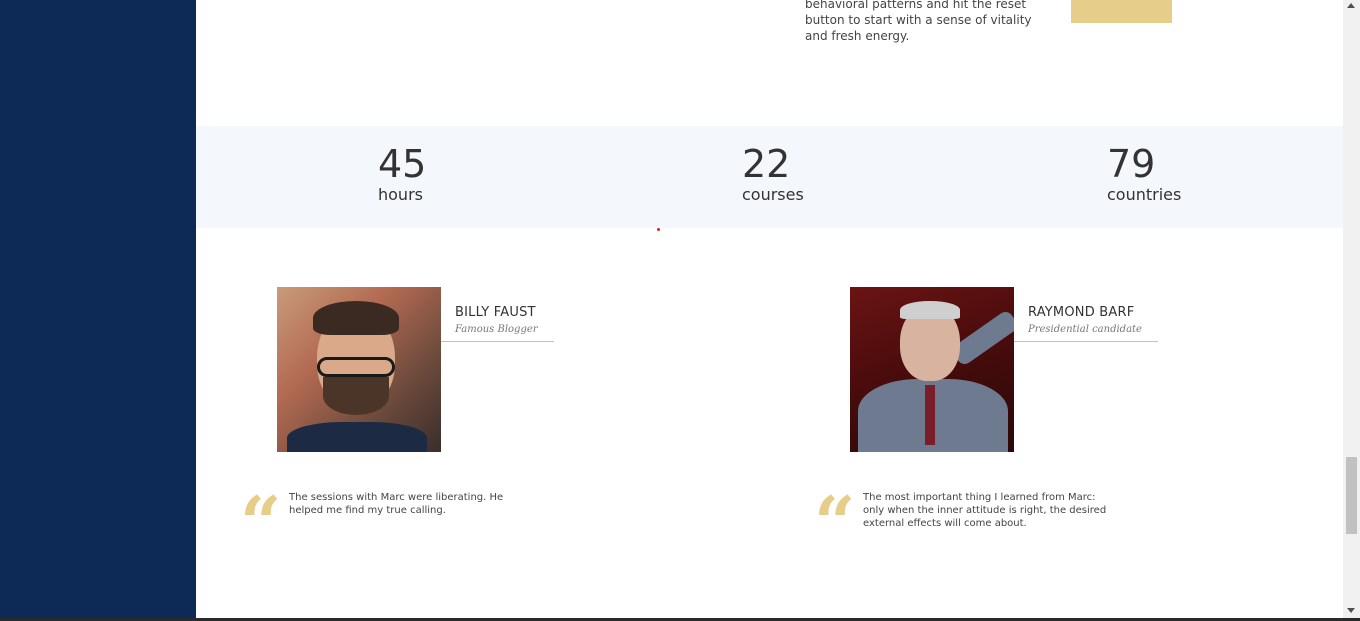 This screenshot has height=621, width=1360. I want to click on chevron-up-icon, so click(1351, 5).